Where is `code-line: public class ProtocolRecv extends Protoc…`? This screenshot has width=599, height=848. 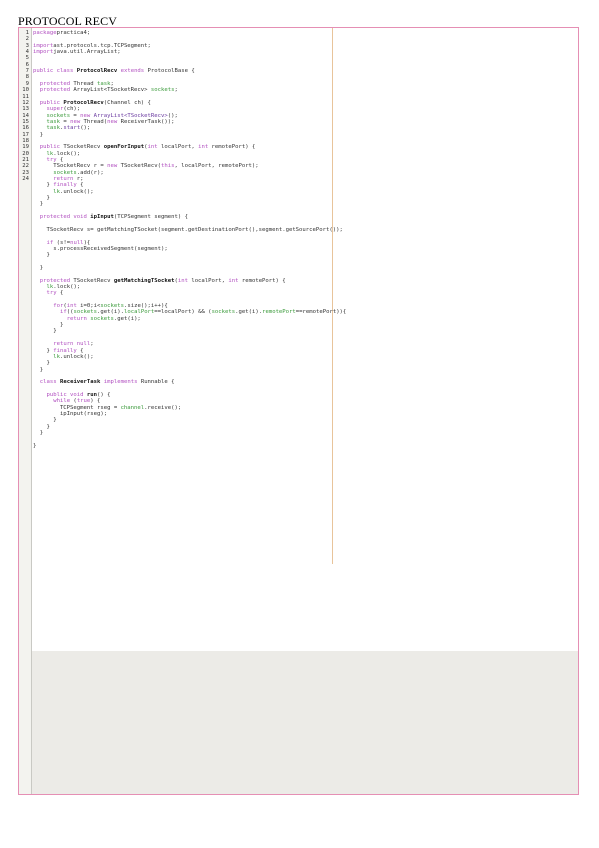
code-line: public class ProtocolRecv extends Protoc… is located at coordinates (114, 71).